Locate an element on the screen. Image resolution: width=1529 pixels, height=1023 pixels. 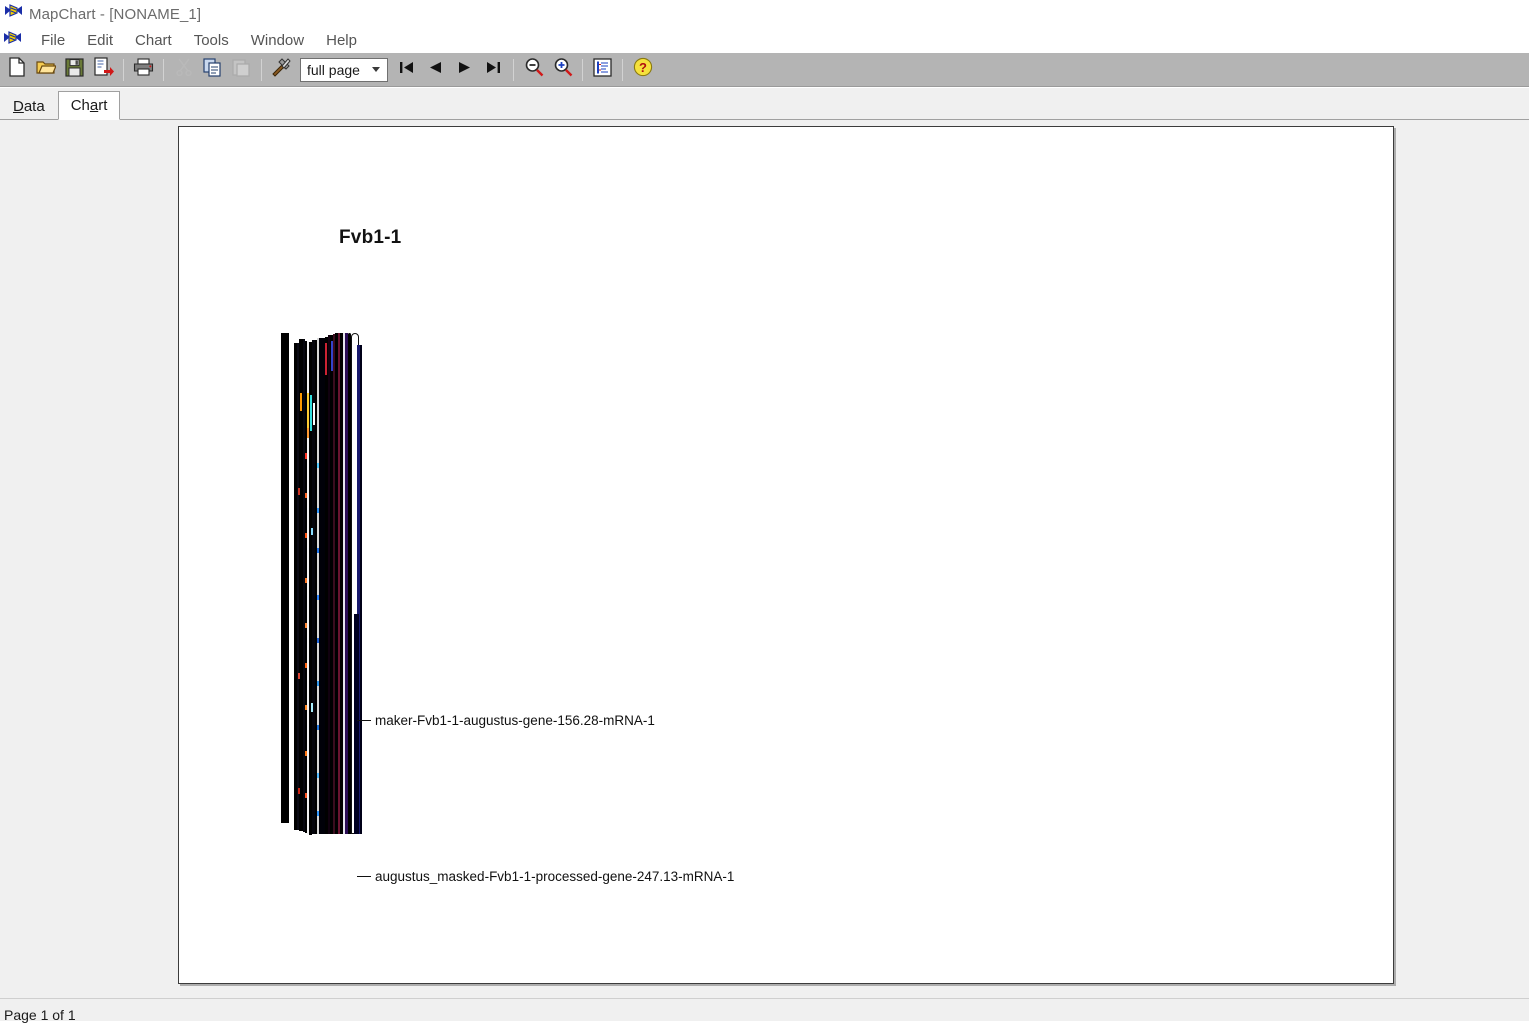
export-icon is located at coordinates (103, 69).